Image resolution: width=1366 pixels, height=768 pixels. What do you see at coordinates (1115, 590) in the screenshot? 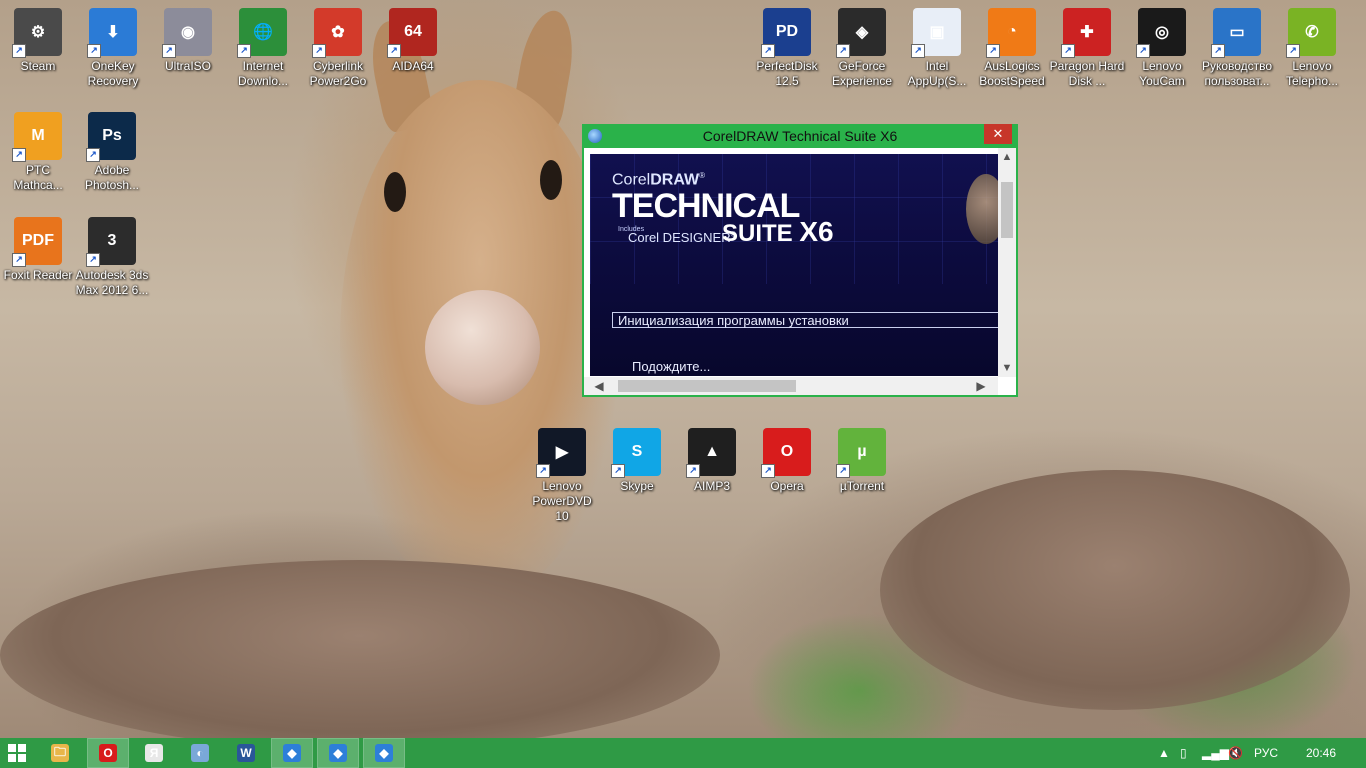
I see `rock-right` at bounding box center [1115, 590].